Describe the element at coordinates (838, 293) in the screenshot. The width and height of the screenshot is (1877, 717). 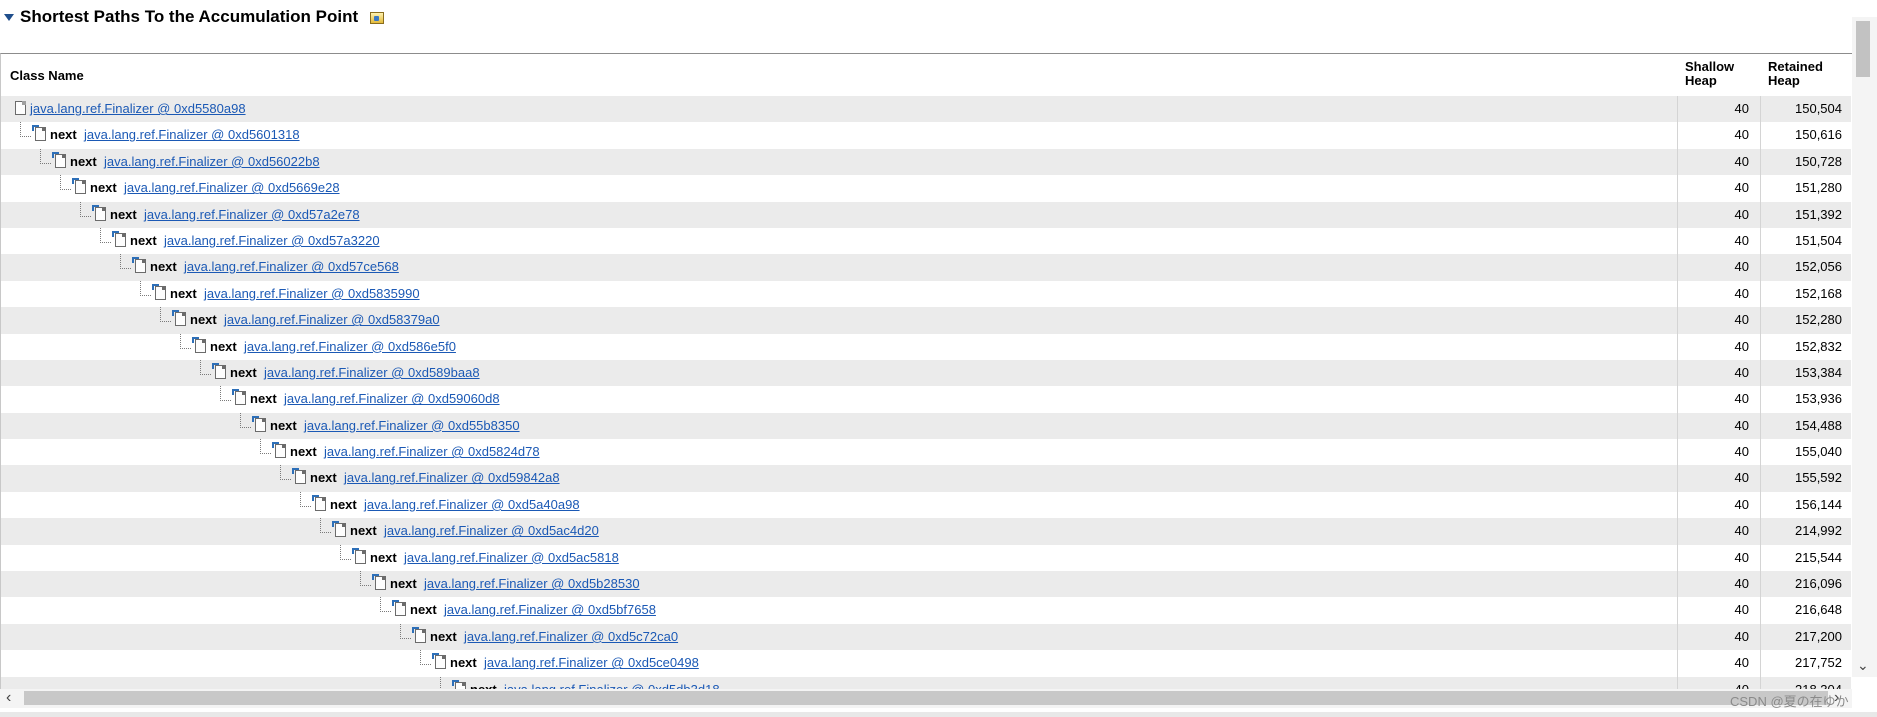
I see `class-name-cell: next java.lang.ref.Finalizer @ 0xd5835990` at that location.